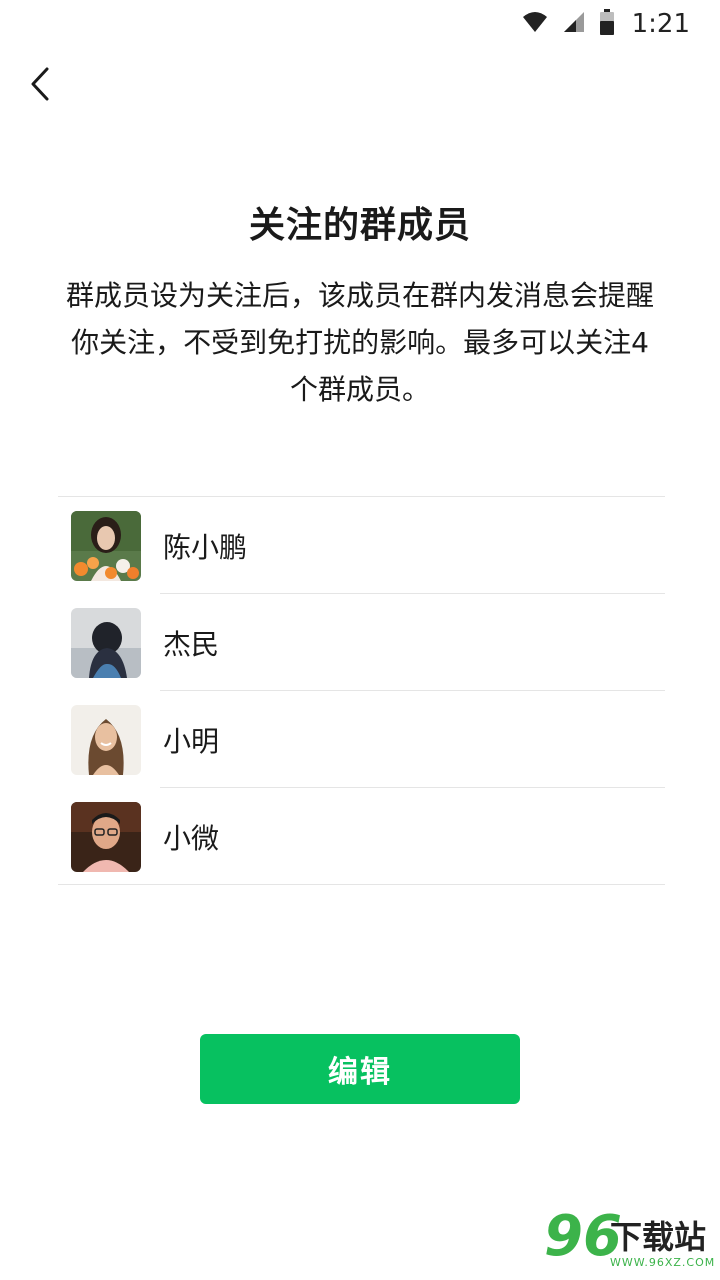 This screenshot has width=720, height=1280. What do you see at coordinates (191, 741) in the screenshot?
I see `member-name: 小明` at bounding box center [191, 741].